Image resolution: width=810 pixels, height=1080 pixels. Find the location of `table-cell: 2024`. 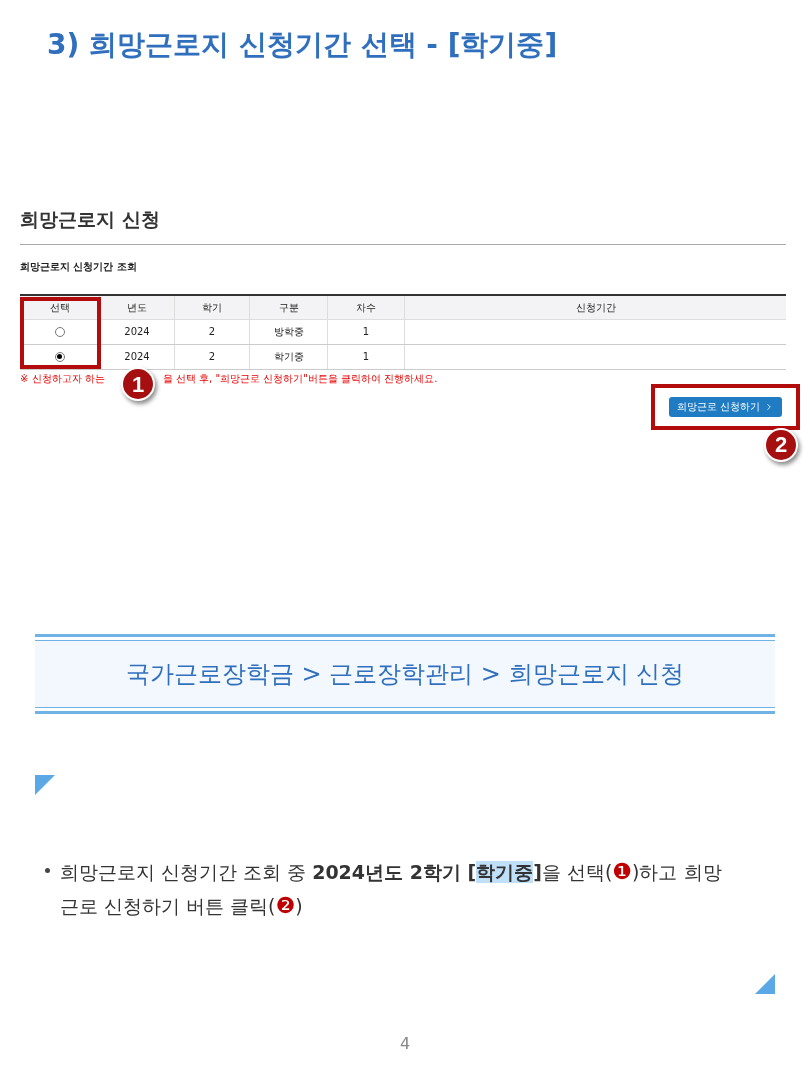

table-cell: 2024 is located at coordinates (137, 331).